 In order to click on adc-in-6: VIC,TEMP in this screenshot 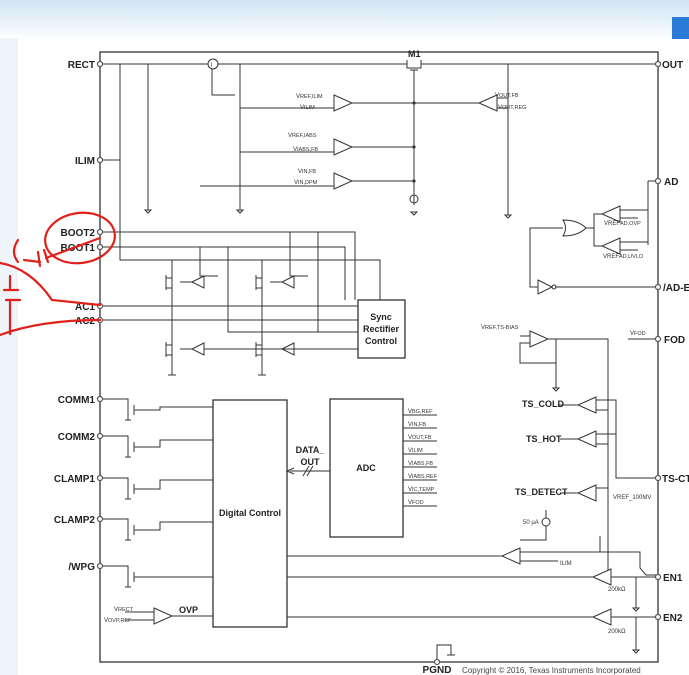, I will do `click(421, 490)`.